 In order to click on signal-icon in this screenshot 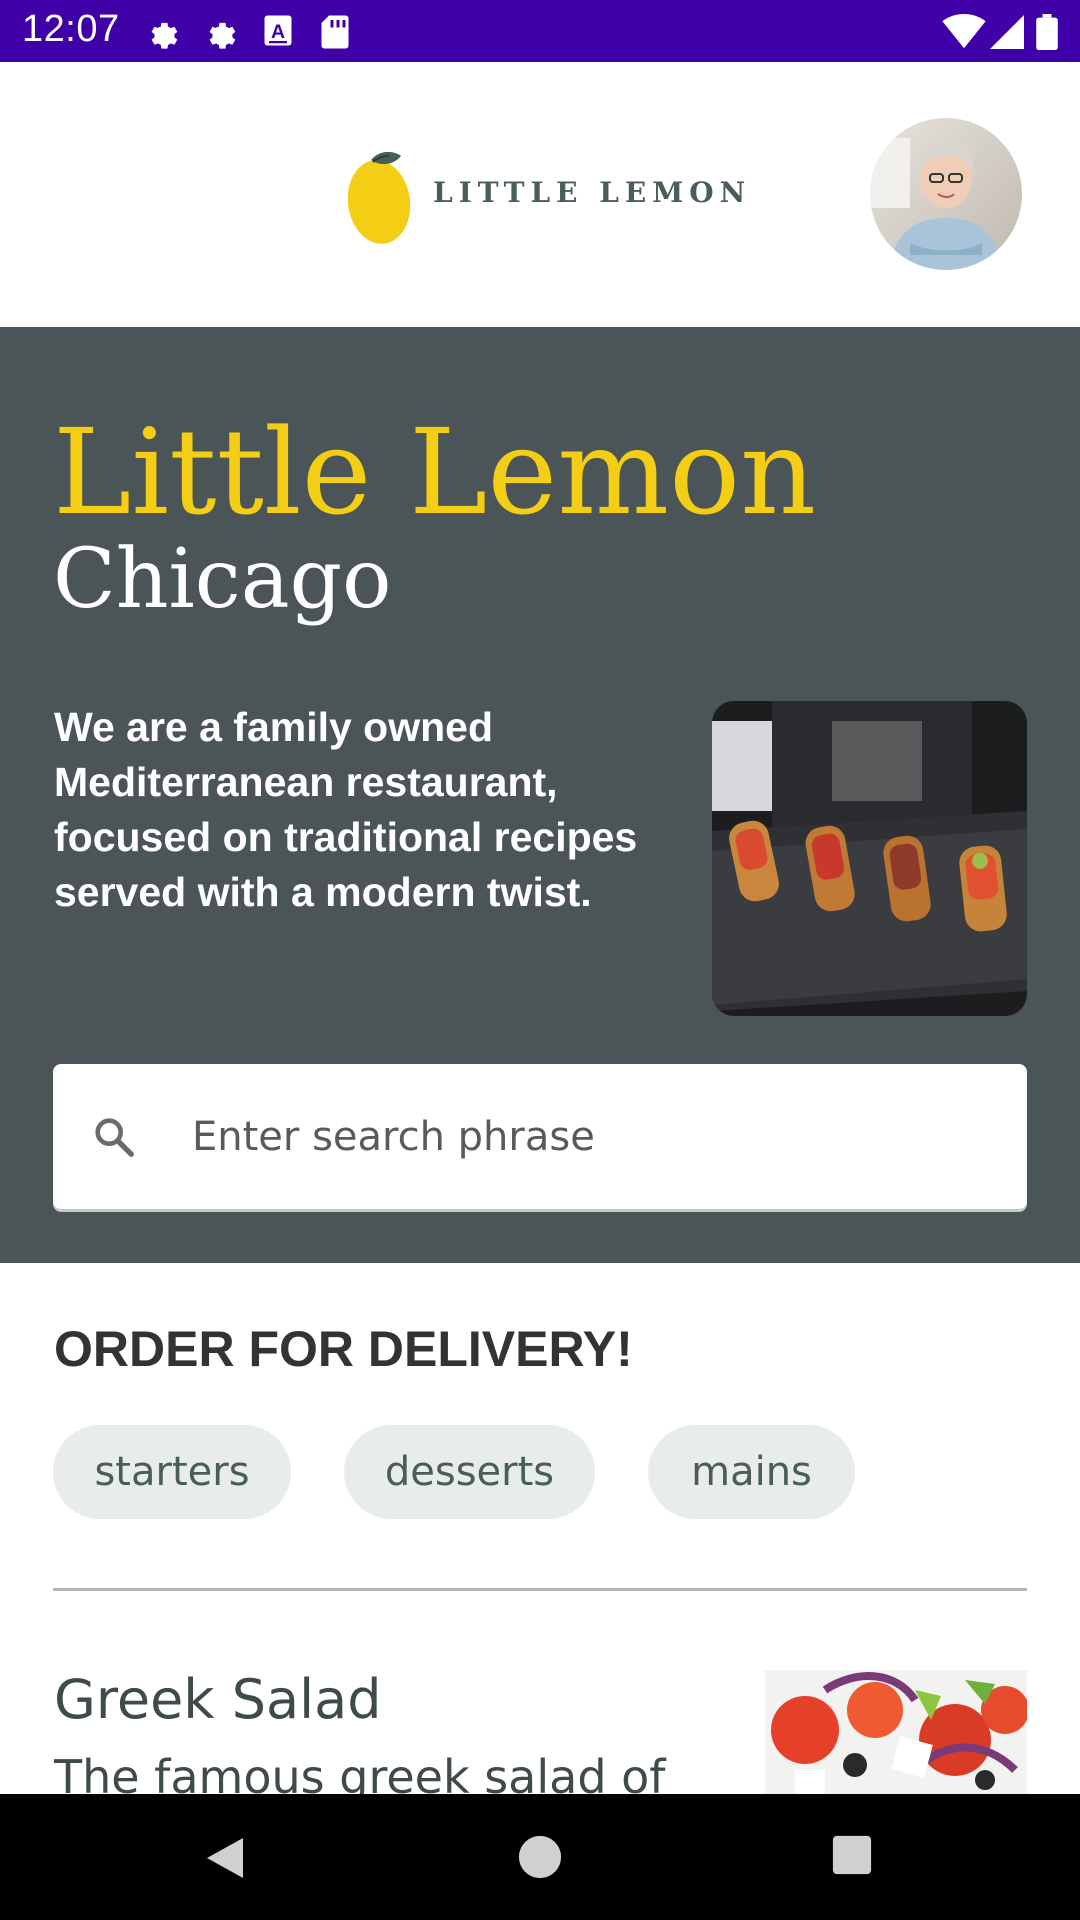, I will do `click(1007, 32)`.